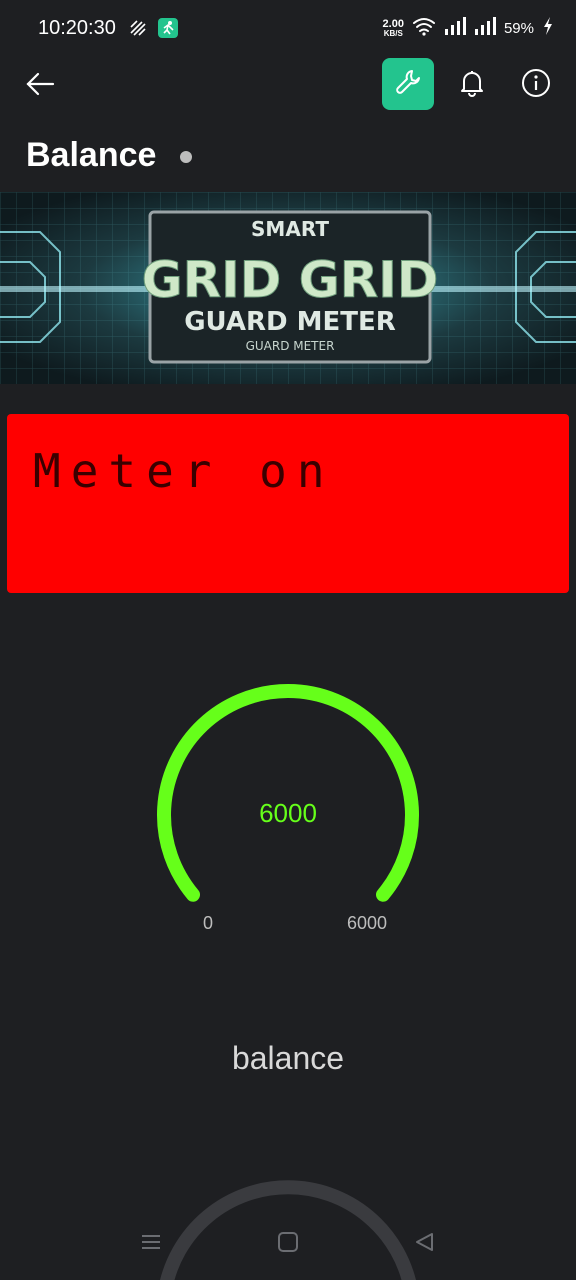 The height and width of the screenshot is (1280, 576). I want to click on status-bar: 10:20:30 2.00 KB/S 59%, so click(288, 28).